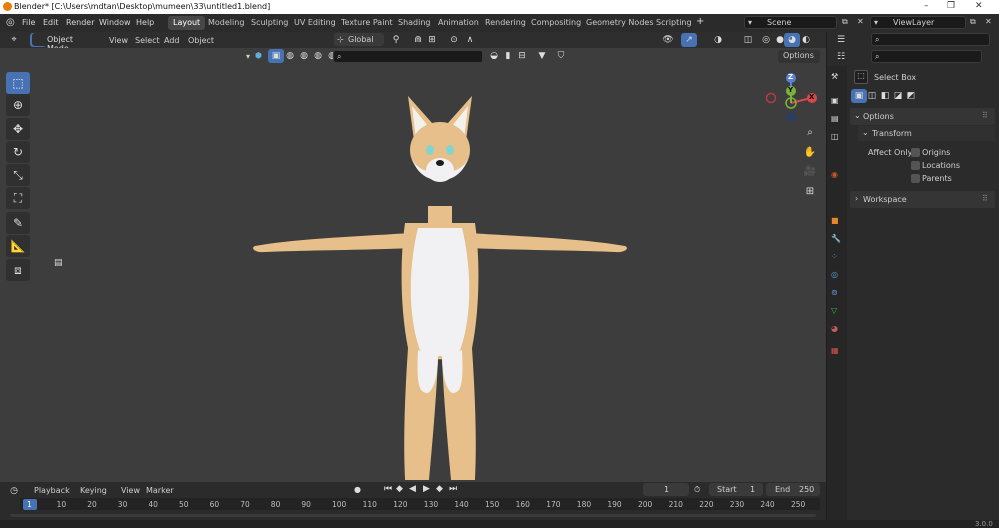 Image resolution: width=999 pixels, height=528 pixels. Describe the element at coordinates (951, 6) in the screenshot. I see `maximize-button: ❐` at that location.